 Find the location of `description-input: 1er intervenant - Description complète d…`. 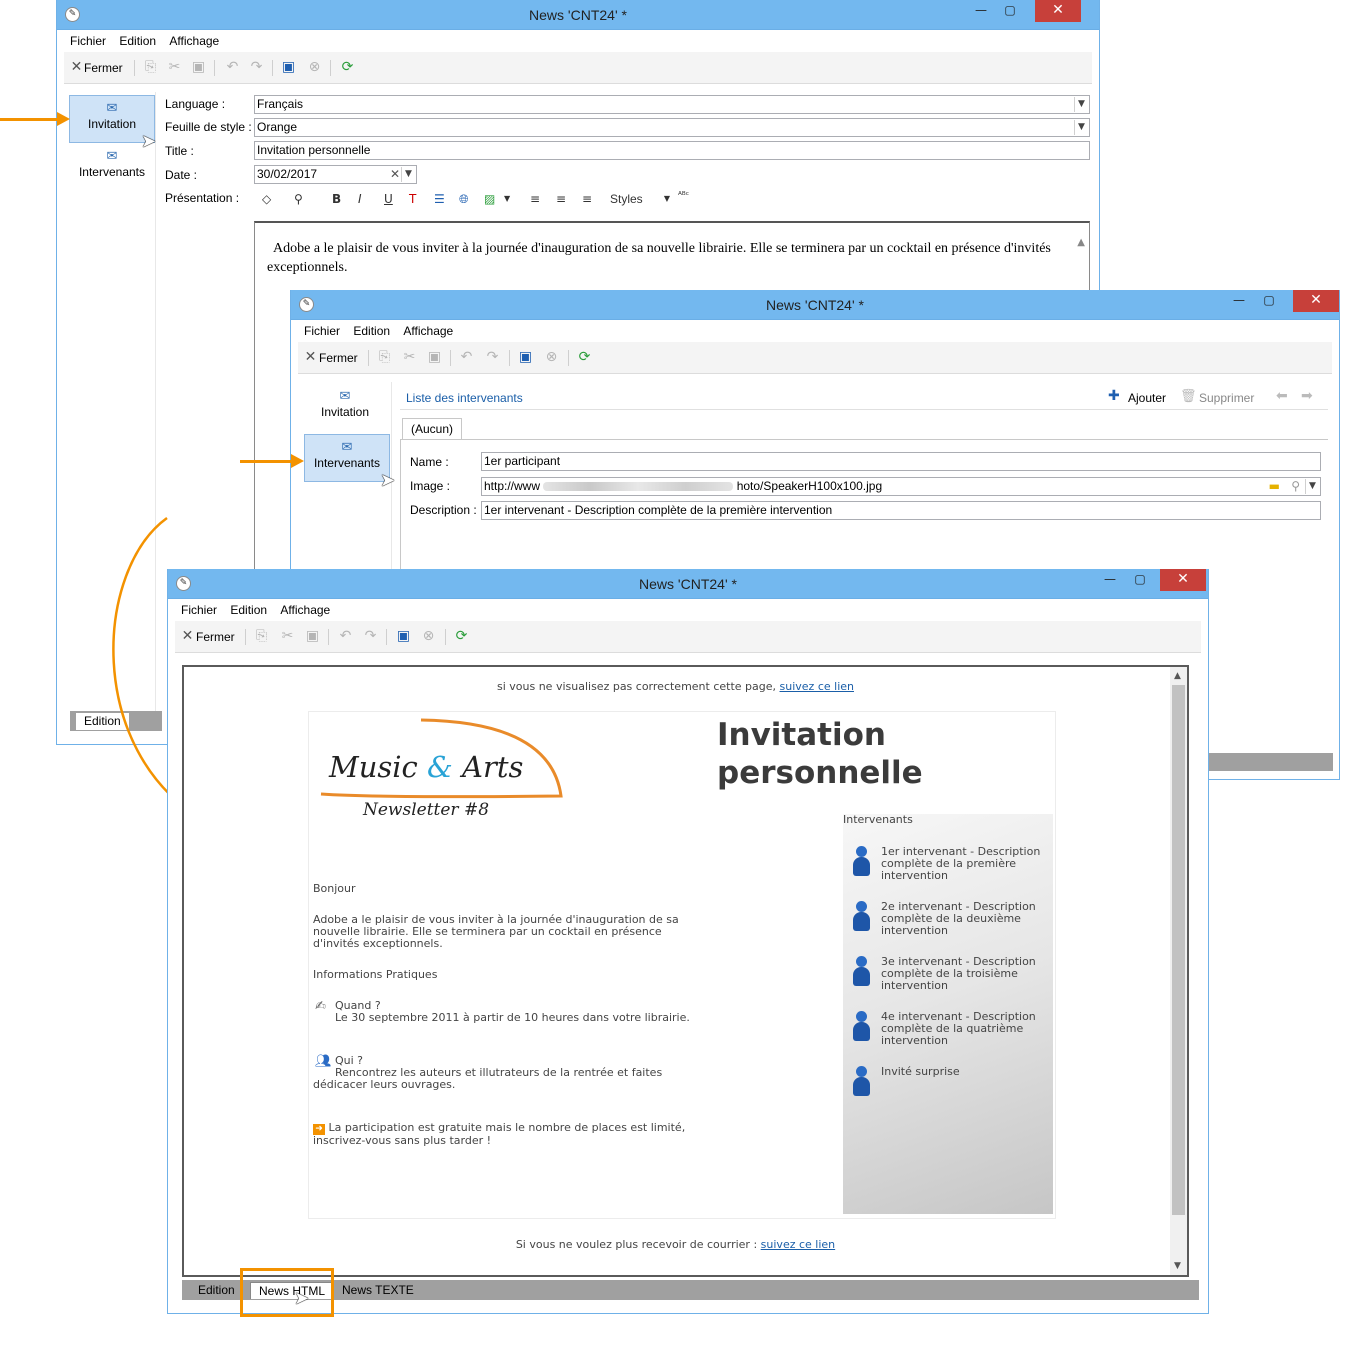

description-input: 1er intervenant - Description complète d… is located at coordinates (901, 510).